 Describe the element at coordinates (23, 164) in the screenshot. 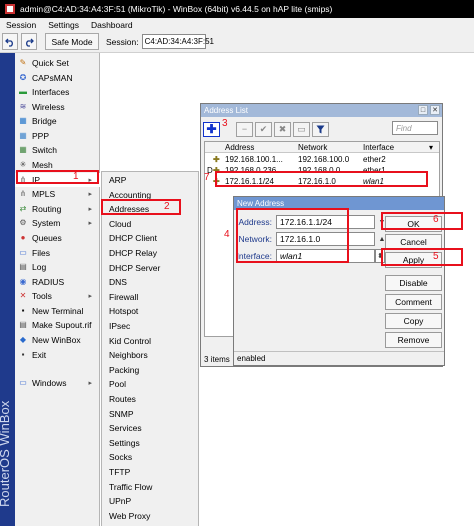

I see `mesh-icon: ✳` at that location.